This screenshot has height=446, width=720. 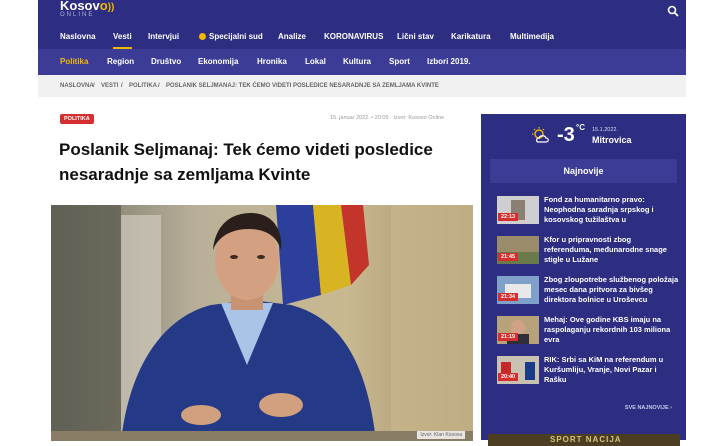 What do you see at coordinates (74, 62) in the screenshot?
I see `subnav-item-politika: Politika` at bounding box center [74, 62].